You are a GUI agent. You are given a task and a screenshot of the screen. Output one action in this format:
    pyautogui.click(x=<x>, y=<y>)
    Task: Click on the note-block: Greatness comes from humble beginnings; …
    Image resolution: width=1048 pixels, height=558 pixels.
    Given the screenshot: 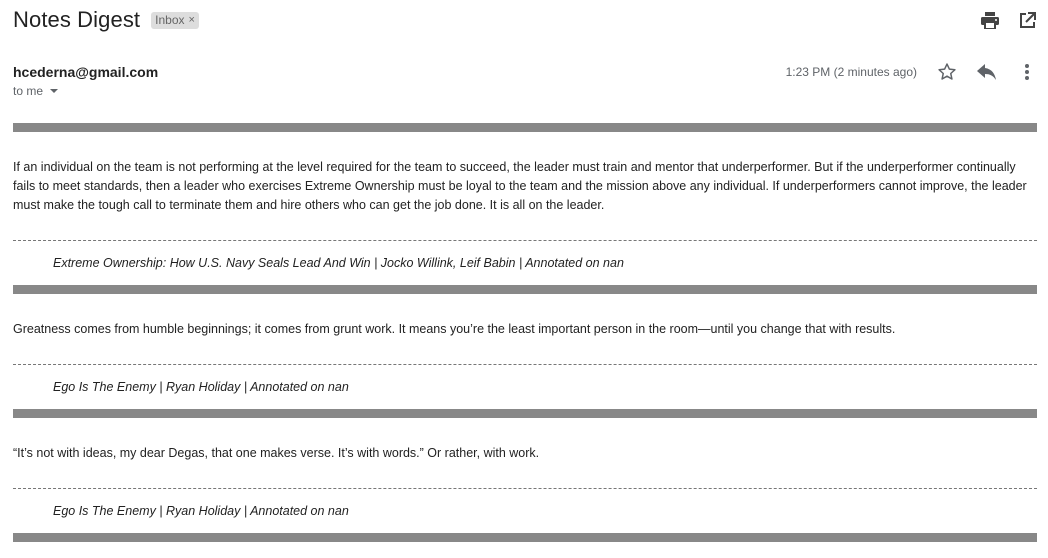 What is the action you would take?
    pyautogui.click(x=525, y=357)
    